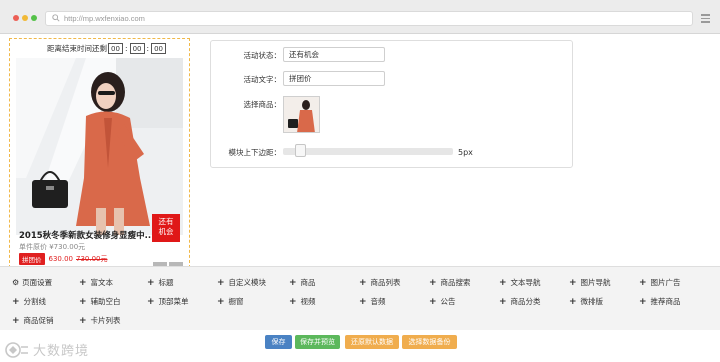 This screenshot has height=362, width=720. Describe the element at coordinates (368, 151) in the screenshot. I see `margin-slider-track` at that location.